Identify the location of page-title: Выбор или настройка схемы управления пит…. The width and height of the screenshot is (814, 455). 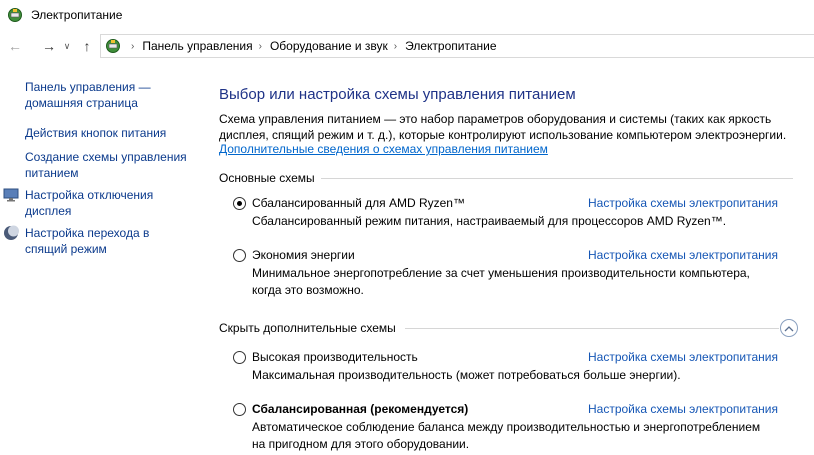
(397, 94).